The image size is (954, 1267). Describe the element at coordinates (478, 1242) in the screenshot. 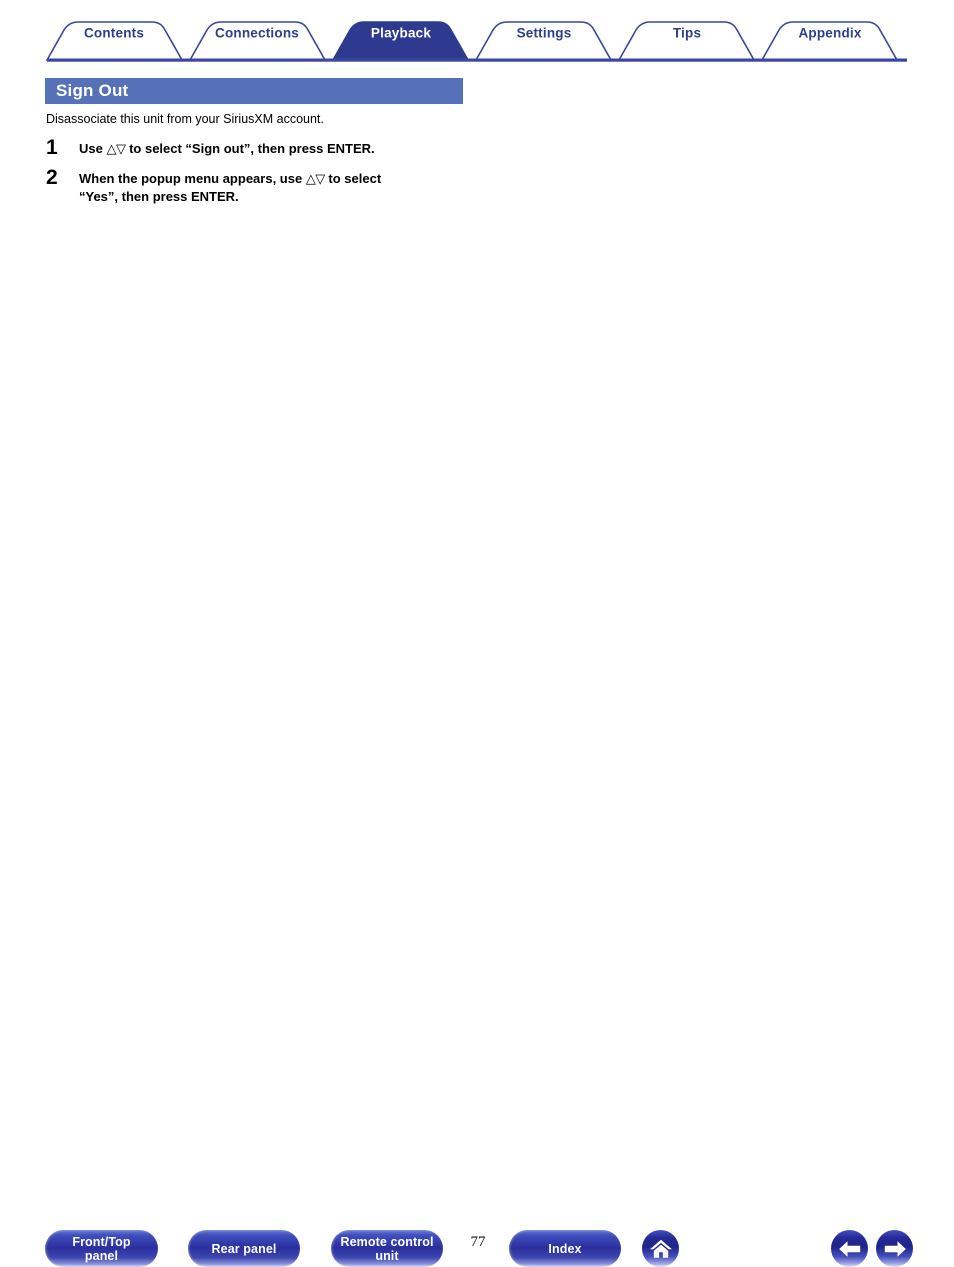

I see `page-number: 77` at that location.